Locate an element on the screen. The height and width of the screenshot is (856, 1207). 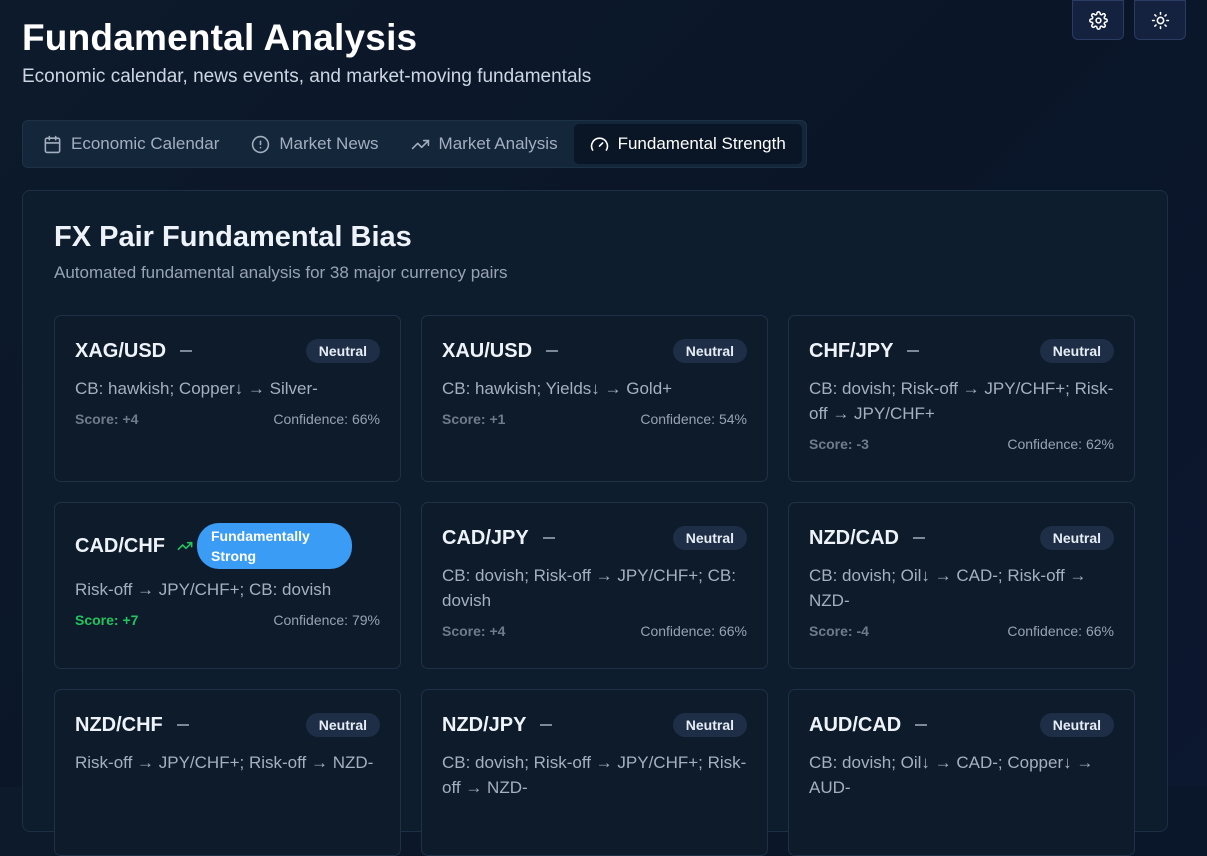
page-title: Fundamental Analysis is located at coordinates (220, 37).